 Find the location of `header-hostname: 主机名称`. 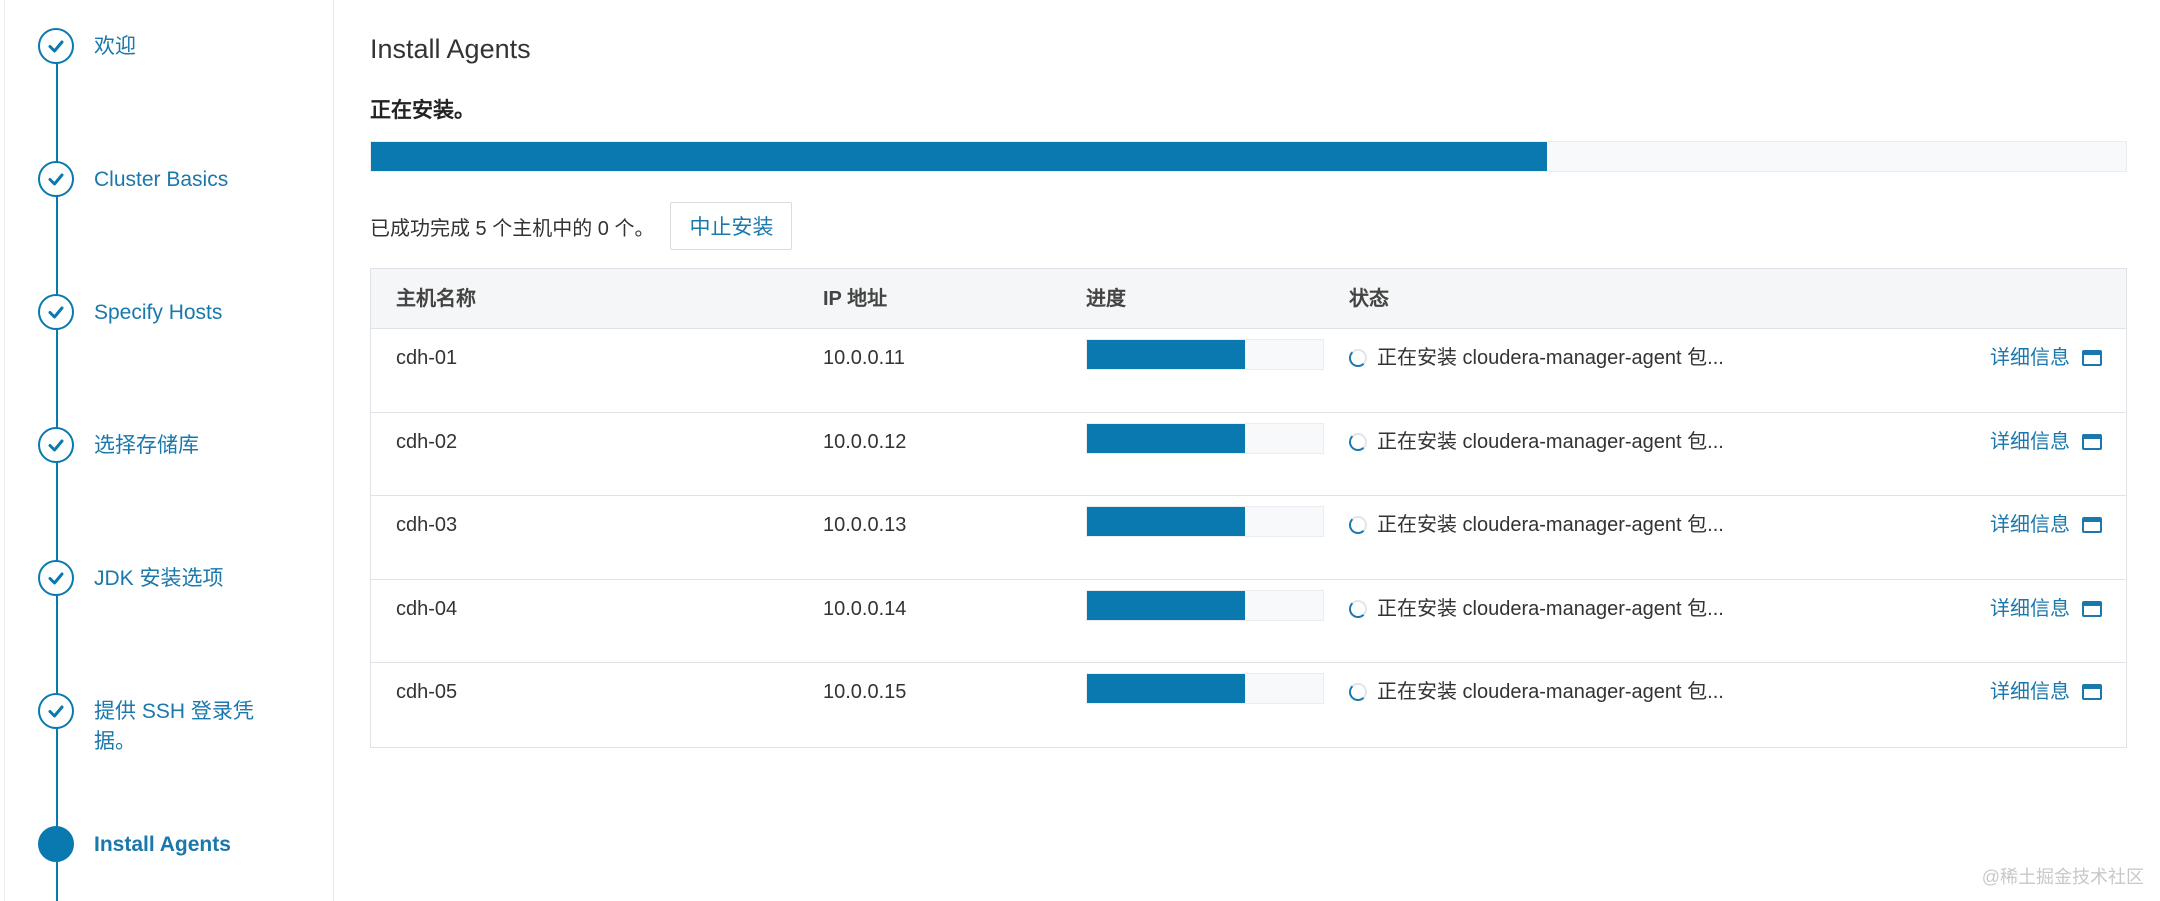

header-hostname: 主机名称 is located at coordinates (436, 299).